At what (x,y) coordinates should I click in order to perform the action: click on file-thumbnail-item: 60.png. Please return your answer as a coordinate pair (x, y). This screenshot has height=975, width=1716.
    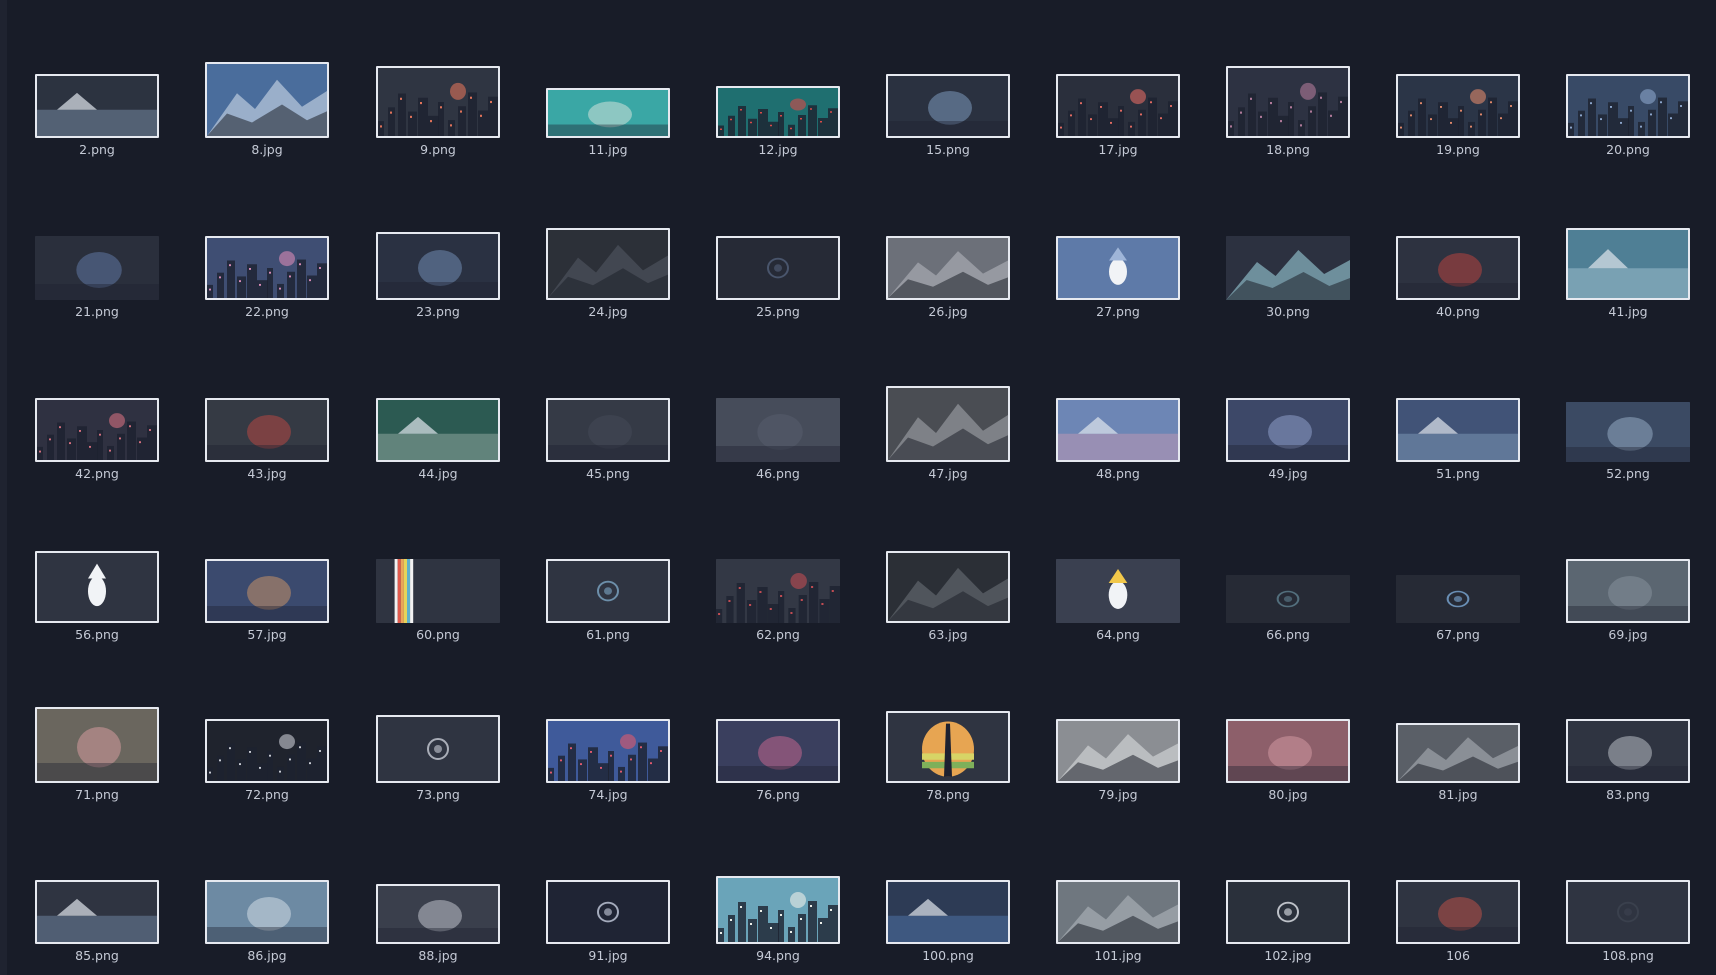
    Looking at the image, I should click on (438, 604).